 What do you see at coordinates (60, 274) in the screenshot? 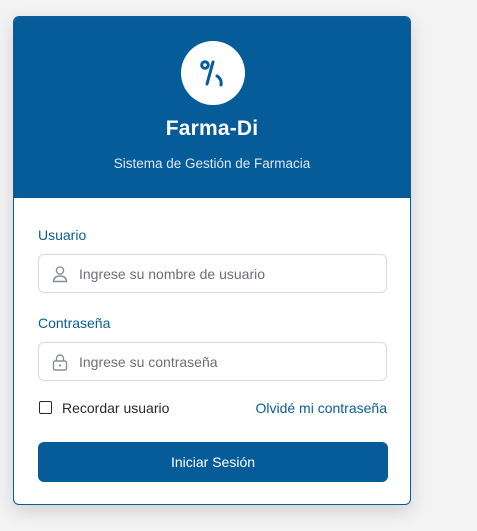
I see `user-icon` at bounding box center [60, 274].